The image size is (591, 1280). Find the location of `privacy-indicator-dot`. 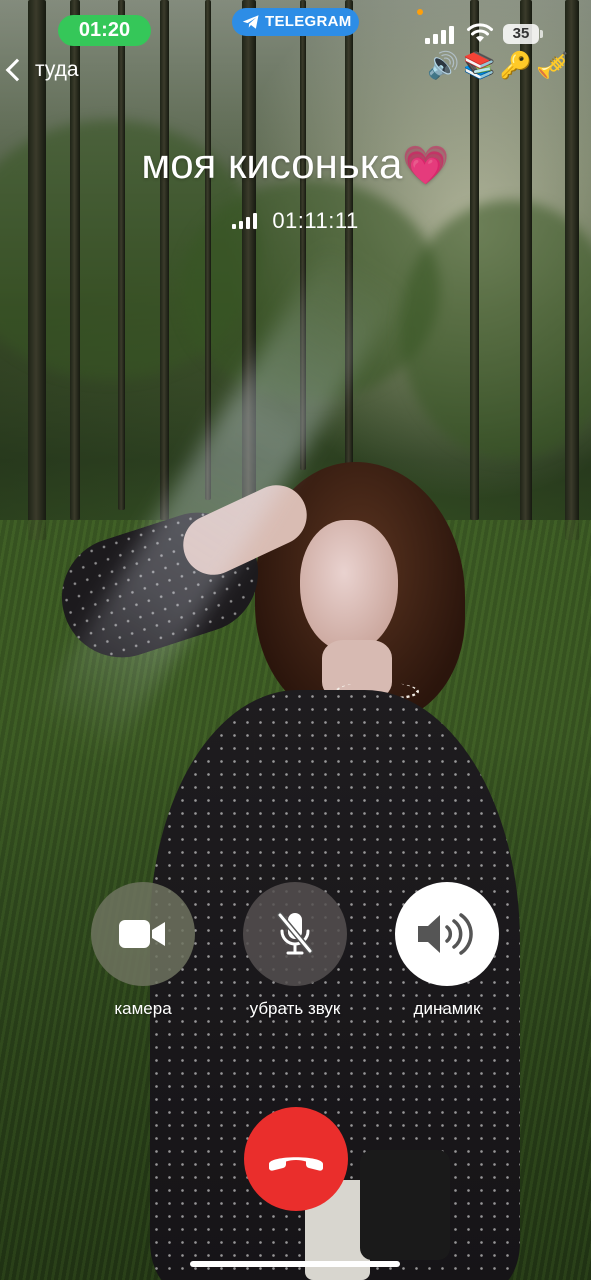

privacy-indicator-dot is located at coordinates (420, 12).